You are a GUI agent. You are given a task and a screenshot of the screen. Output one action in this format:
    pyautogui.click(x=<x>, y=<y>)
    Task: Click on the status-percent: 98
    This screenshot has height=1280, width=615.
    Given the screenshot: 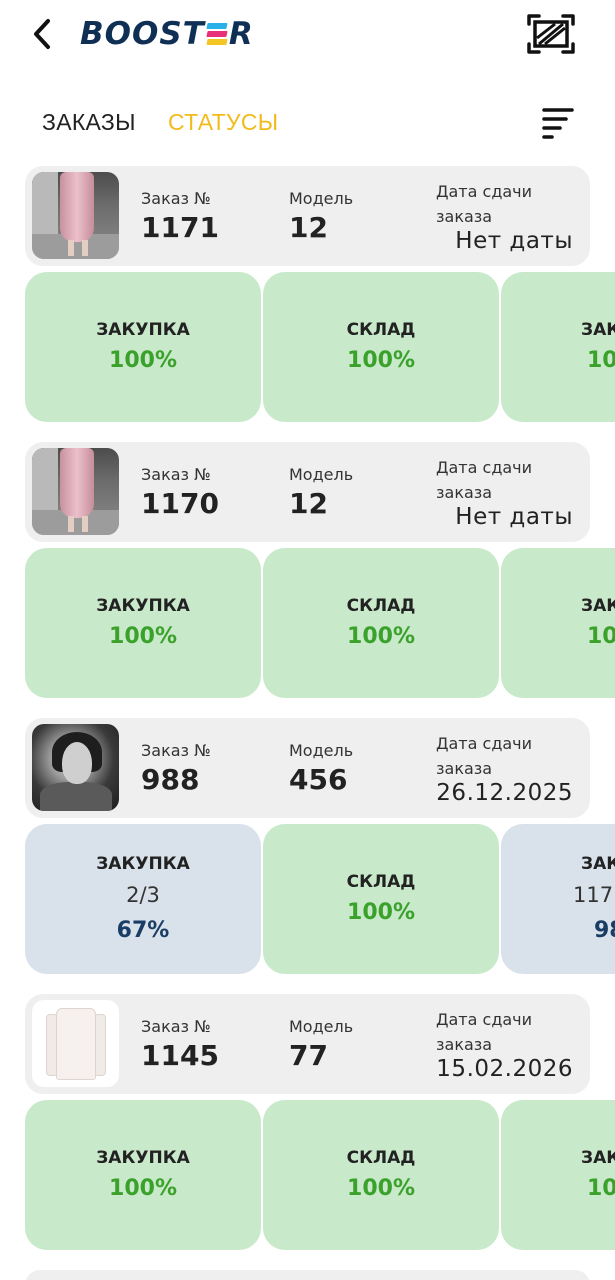 What is the action you would take?
    pyautogui.click(x=604, y=930)
    